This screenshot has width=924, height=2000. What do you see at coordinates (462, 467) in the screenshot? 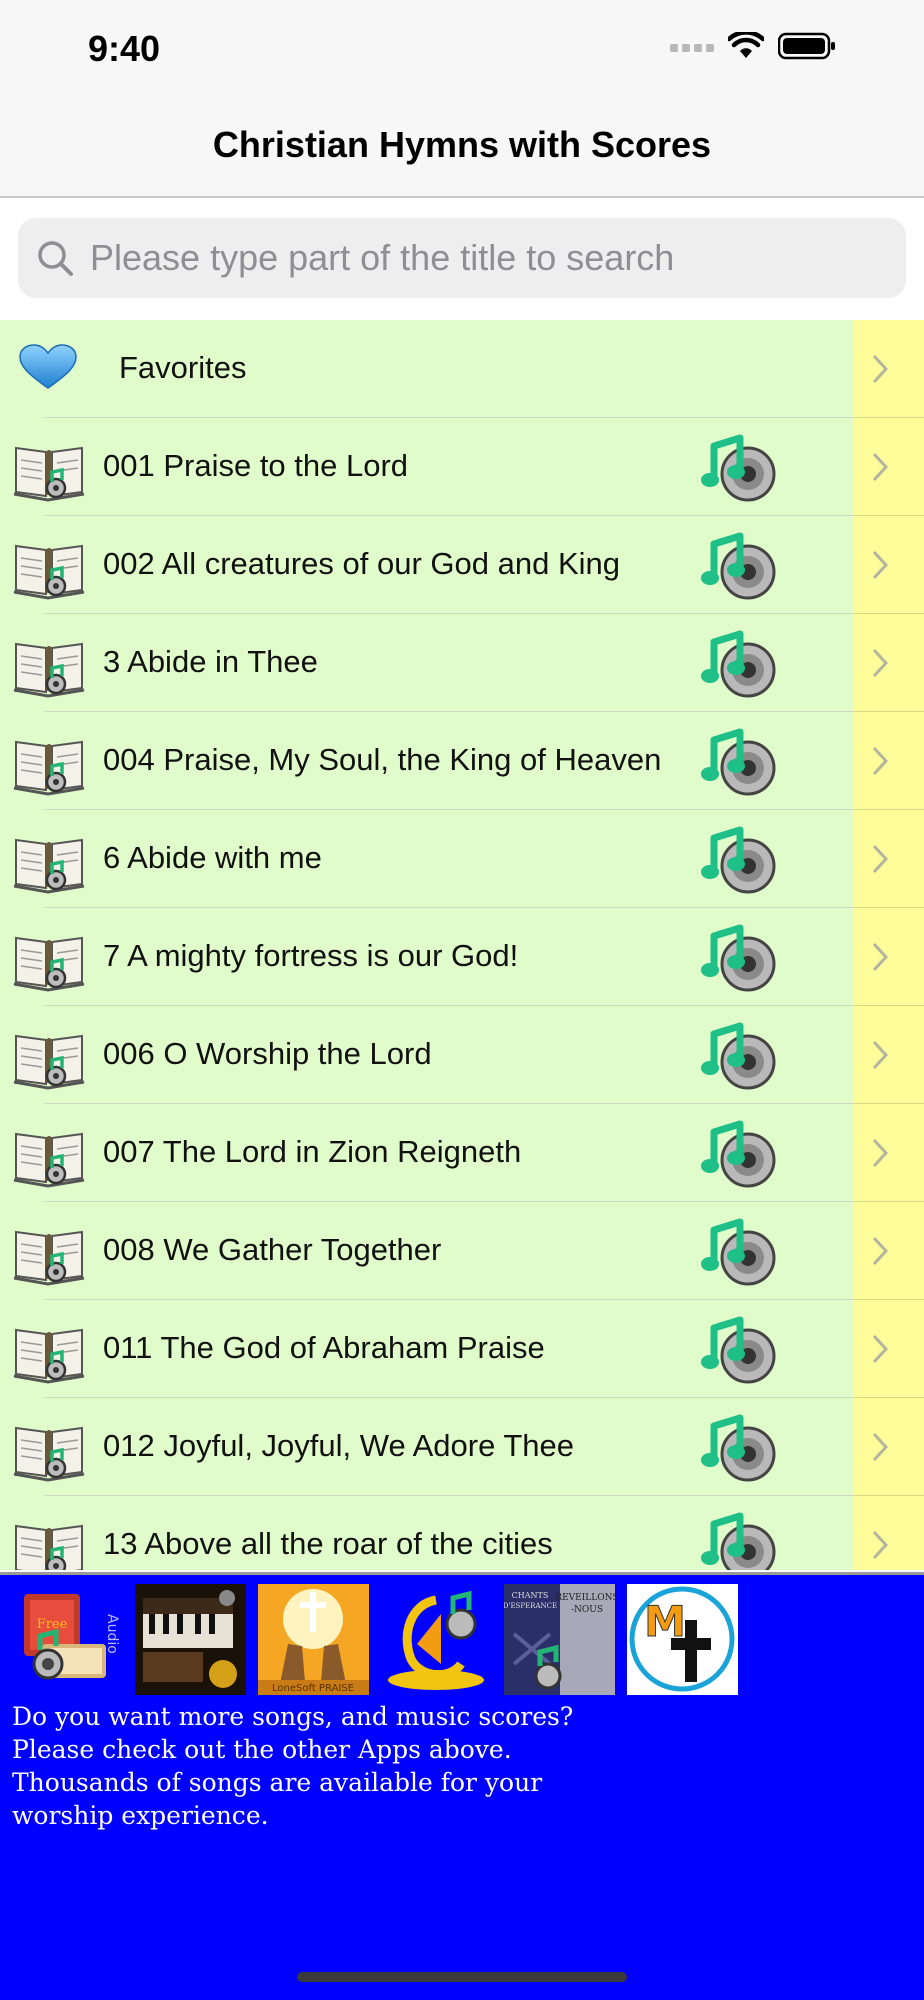
I see `hymn-row: 001 Praise to the Lord` at bounding box center [462, 467].